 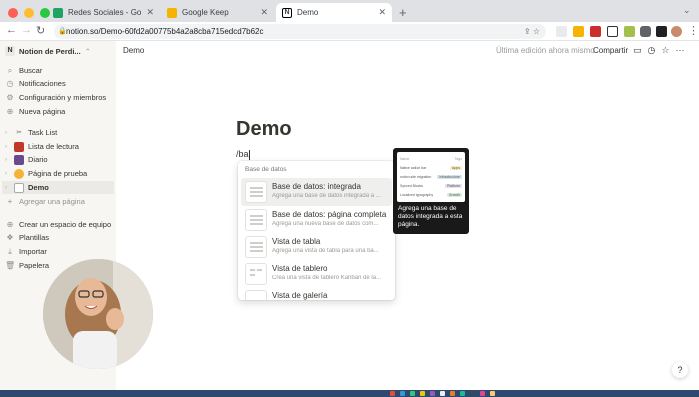 I want to click on smiley-icon, so click(x=19, y=173).